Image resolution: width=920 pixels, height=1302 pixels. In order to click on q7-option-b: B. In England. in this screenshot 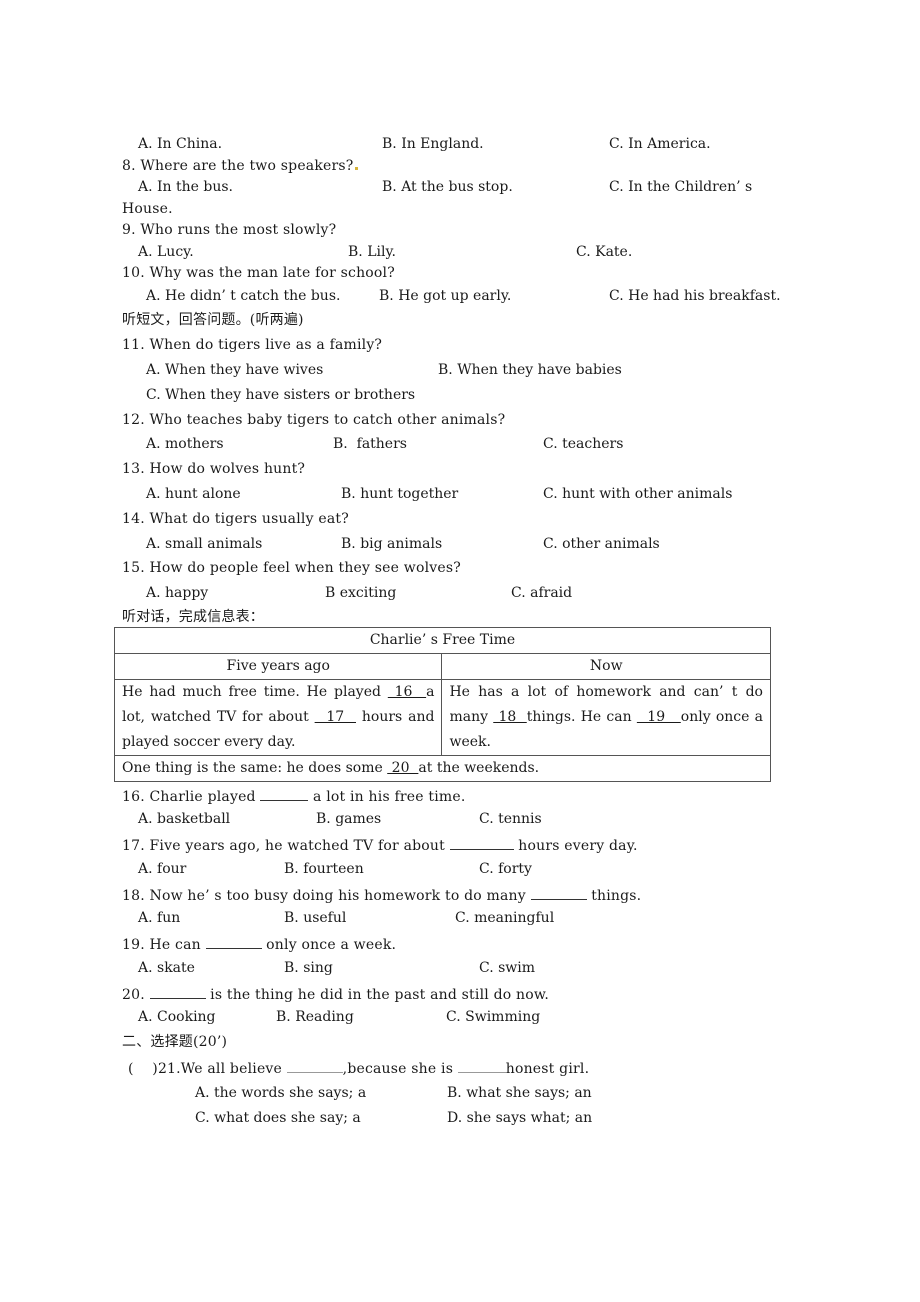, I will do `click(433, 144)`.